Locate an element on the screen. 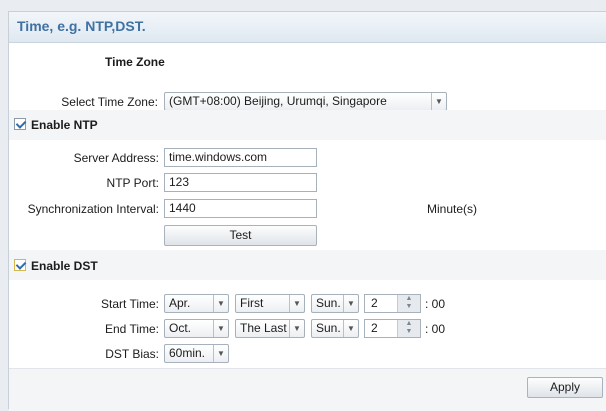  sync-interval-unit: Minute(s) is located at coordinates (452, 209).